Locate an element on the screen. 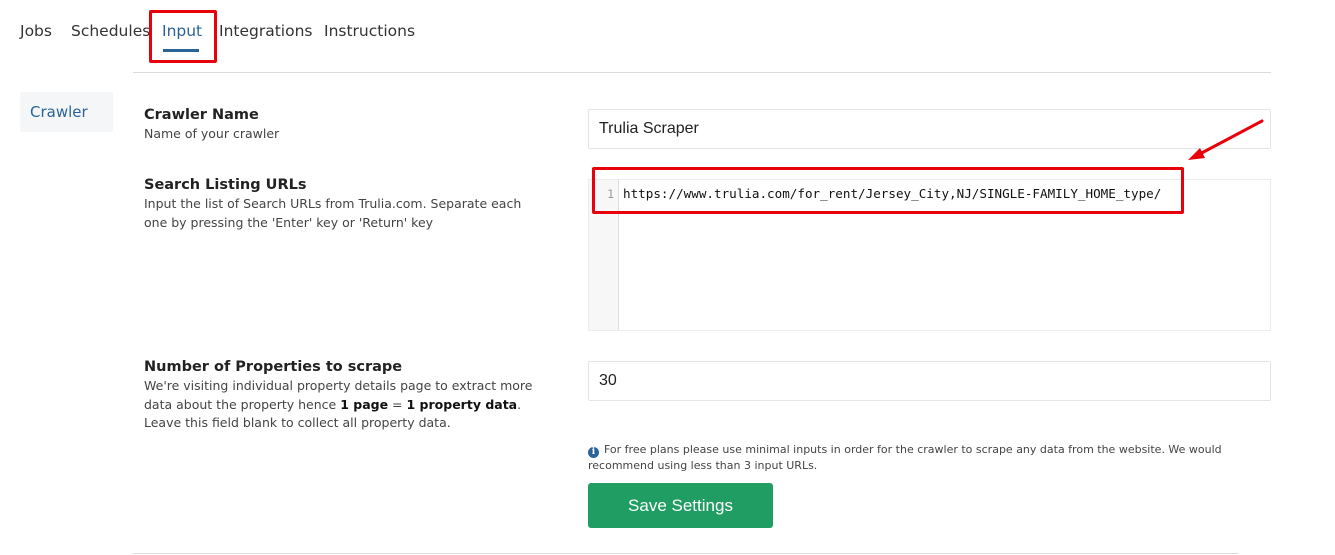 This screenshot has height=555, width=1335. annotation-arrow-icon is located at coordinates (1226, 139).